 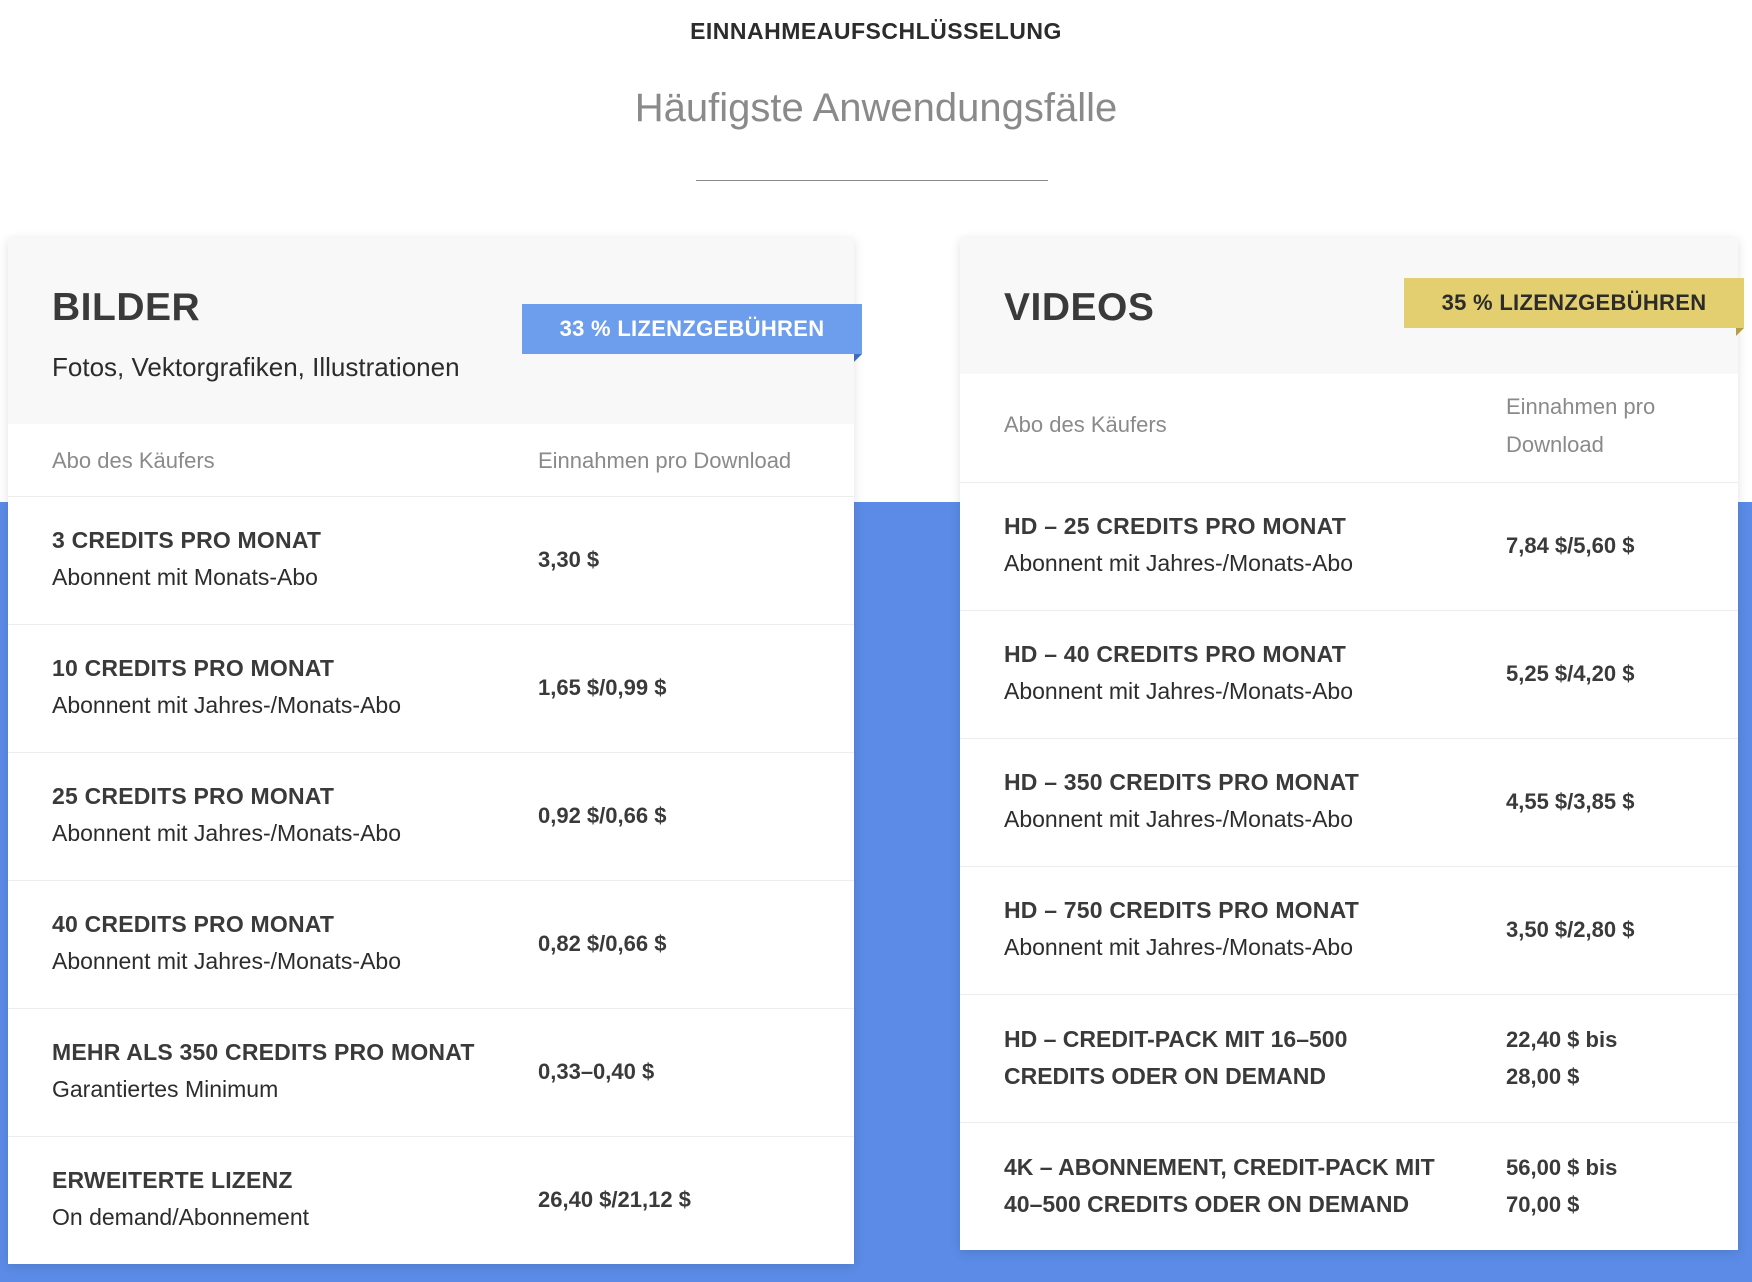 What do you see at coordinates (133, 460) in the screenshot?
I see `images-col-plan: Abo des Käufers` at bounding box center [133, 460].